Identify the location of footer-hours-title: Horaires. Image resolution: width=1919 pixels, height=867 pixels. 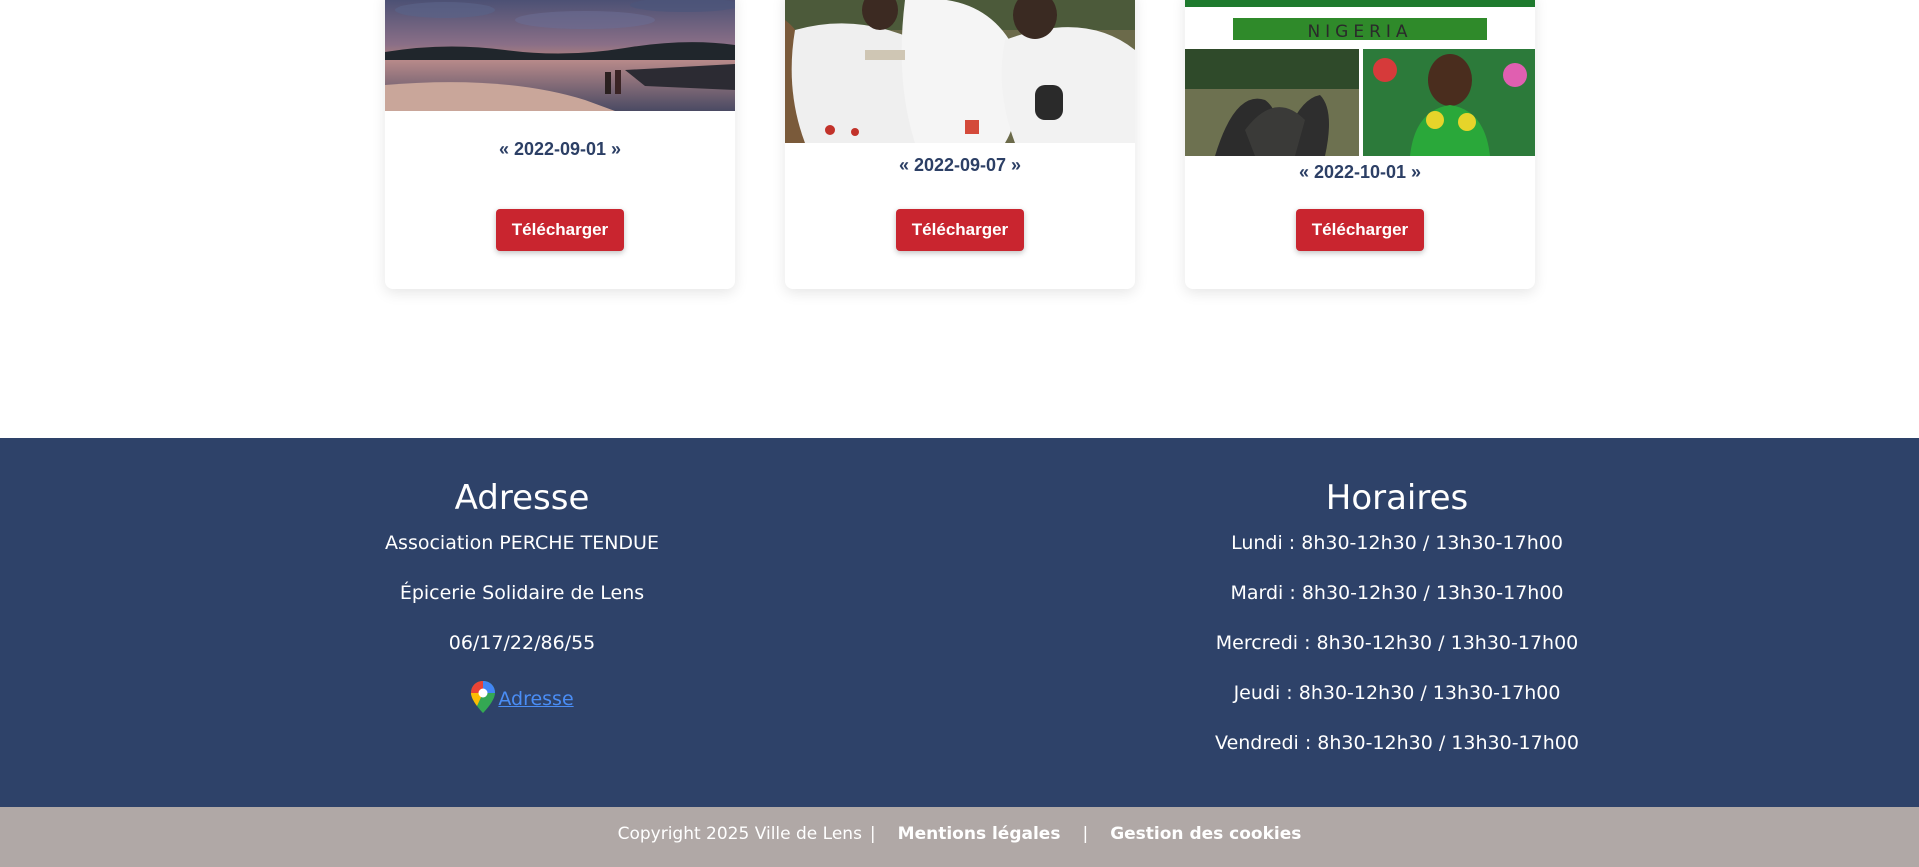
(1397, 498).